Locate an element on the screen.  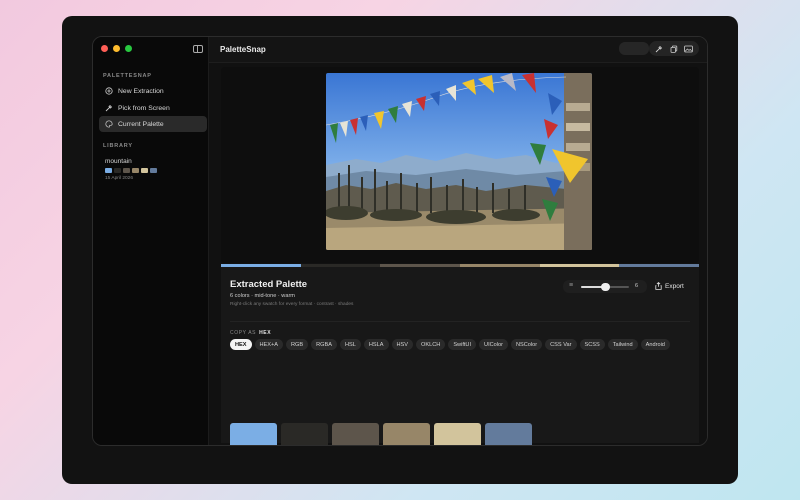
color-swatch: #2A2926 is located at coordinates (304, 434).